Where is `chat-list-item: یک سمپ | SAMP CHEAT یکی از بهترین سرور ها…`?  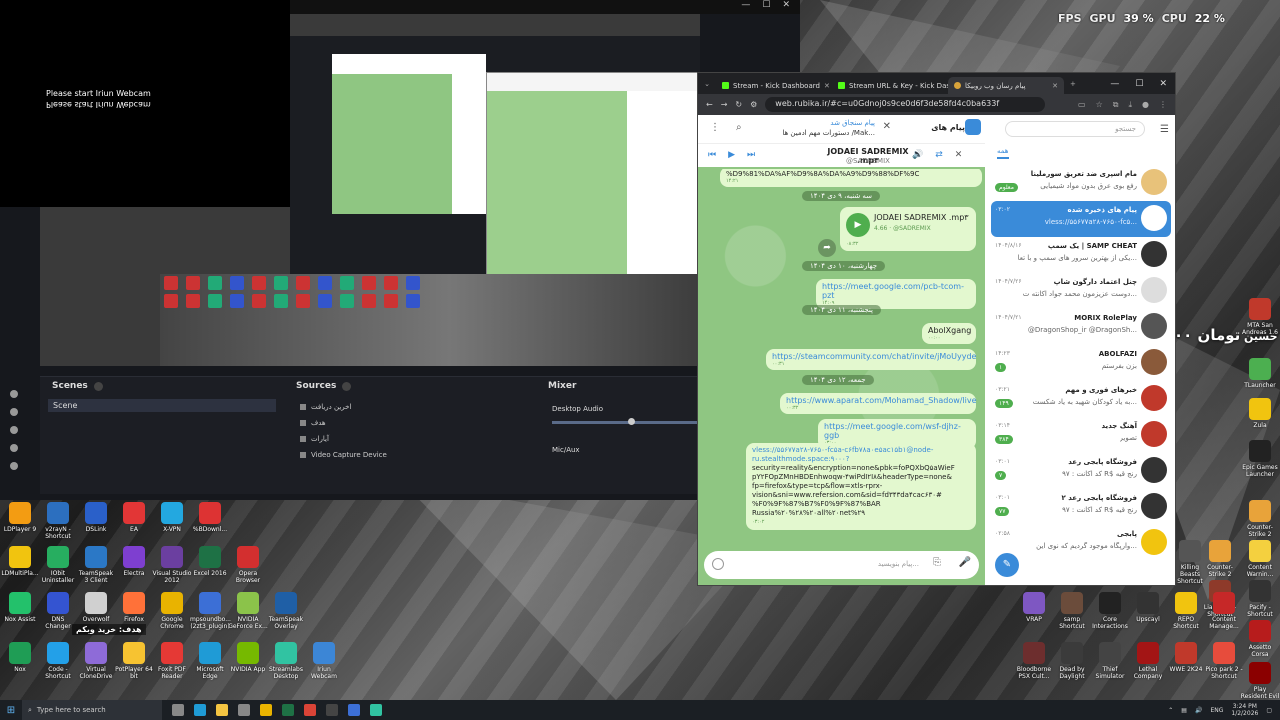 chat-list-item: یک سمپ | SAMP CHEAT یکی از بهترین سرور ها… is located at coordinates (1081, 255).